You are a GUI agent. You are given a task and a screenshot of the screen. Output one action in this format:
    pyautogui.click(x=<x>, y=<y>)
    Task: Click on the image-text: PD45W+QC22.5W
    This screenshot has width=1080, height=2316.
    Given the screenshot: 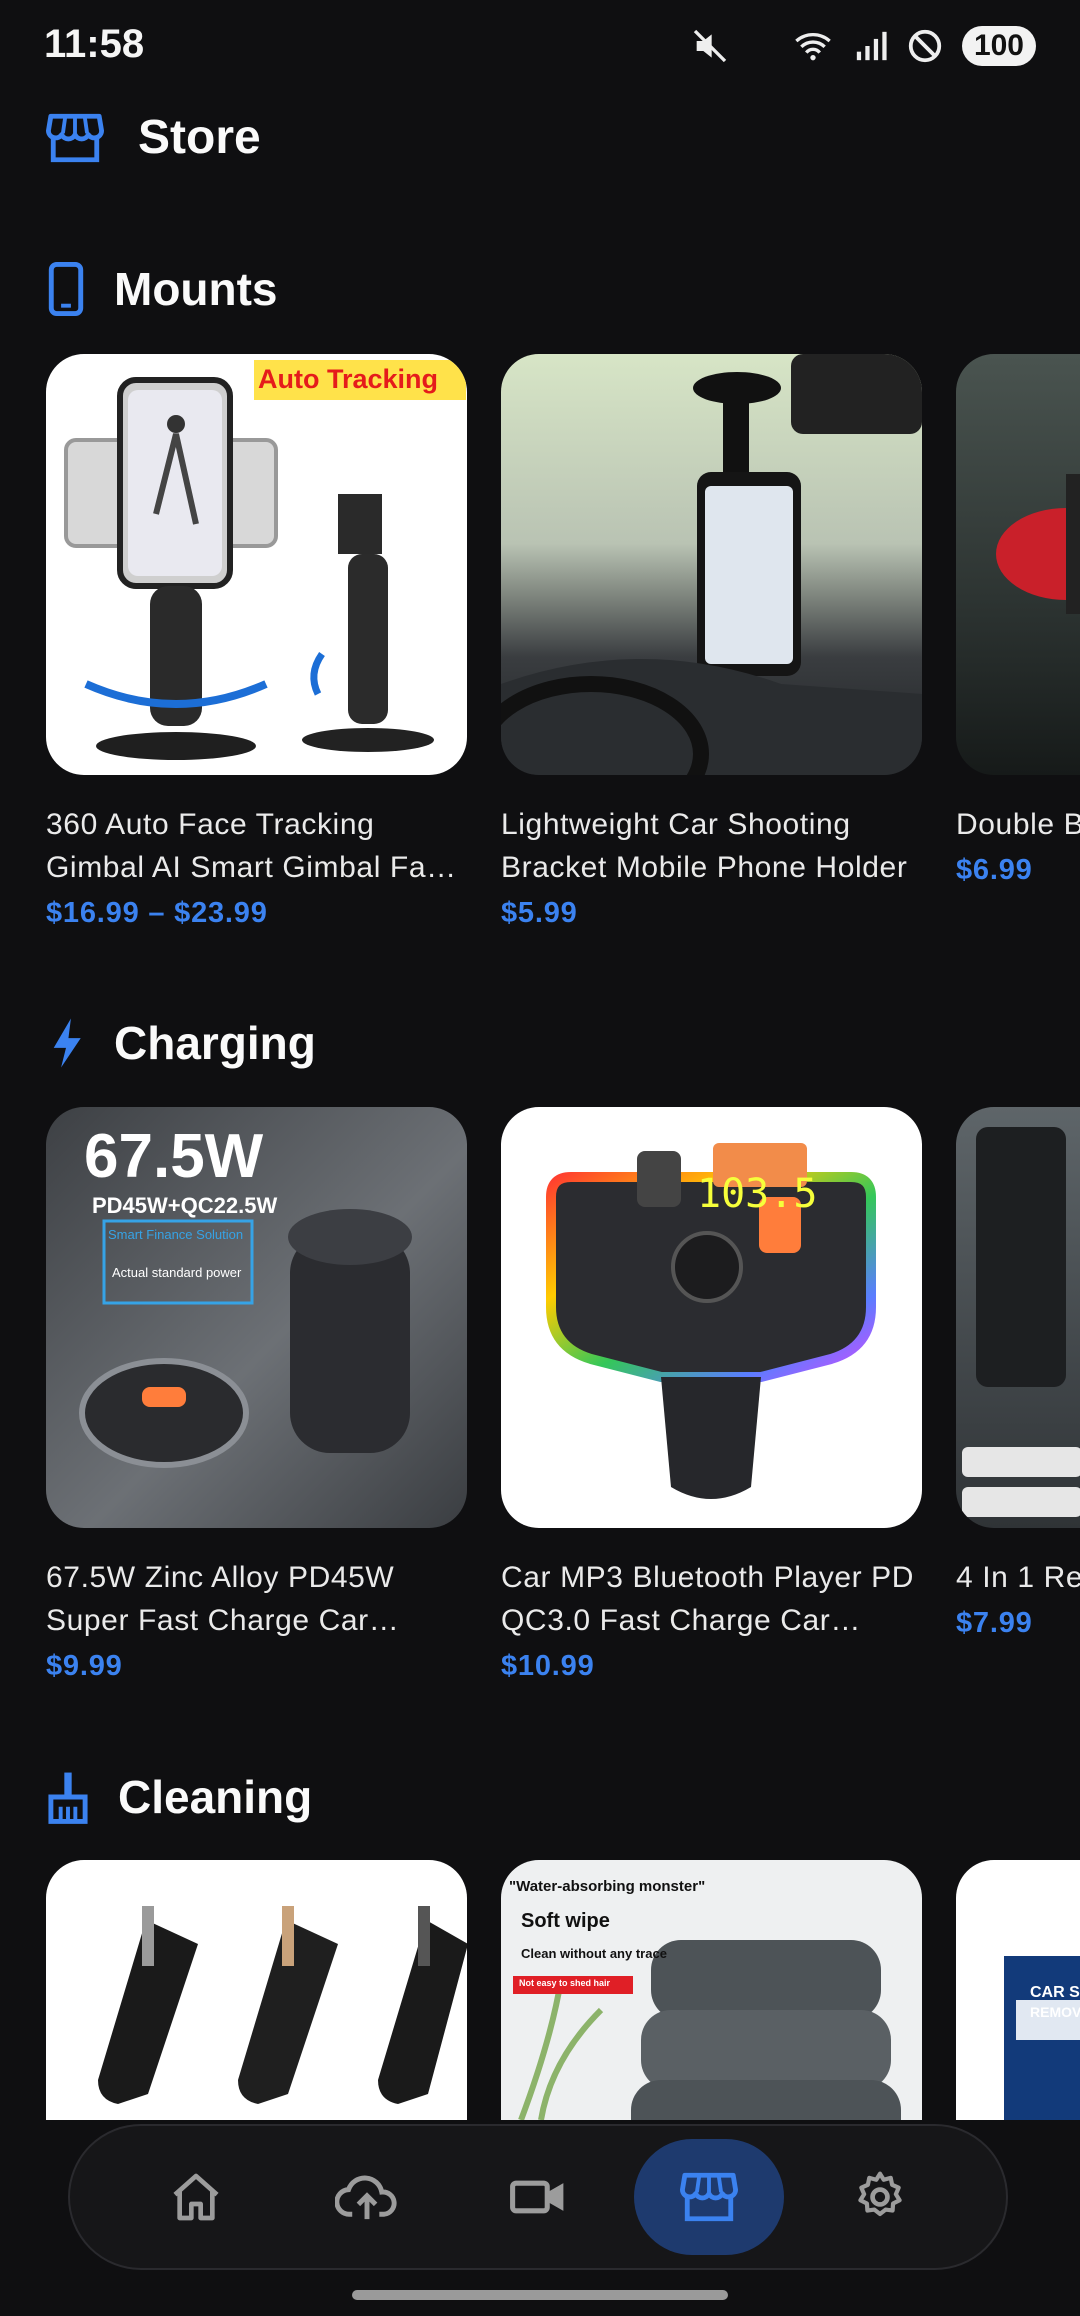 What is the action you would take?
    pyautogui.click(x=185, y=1205)
    